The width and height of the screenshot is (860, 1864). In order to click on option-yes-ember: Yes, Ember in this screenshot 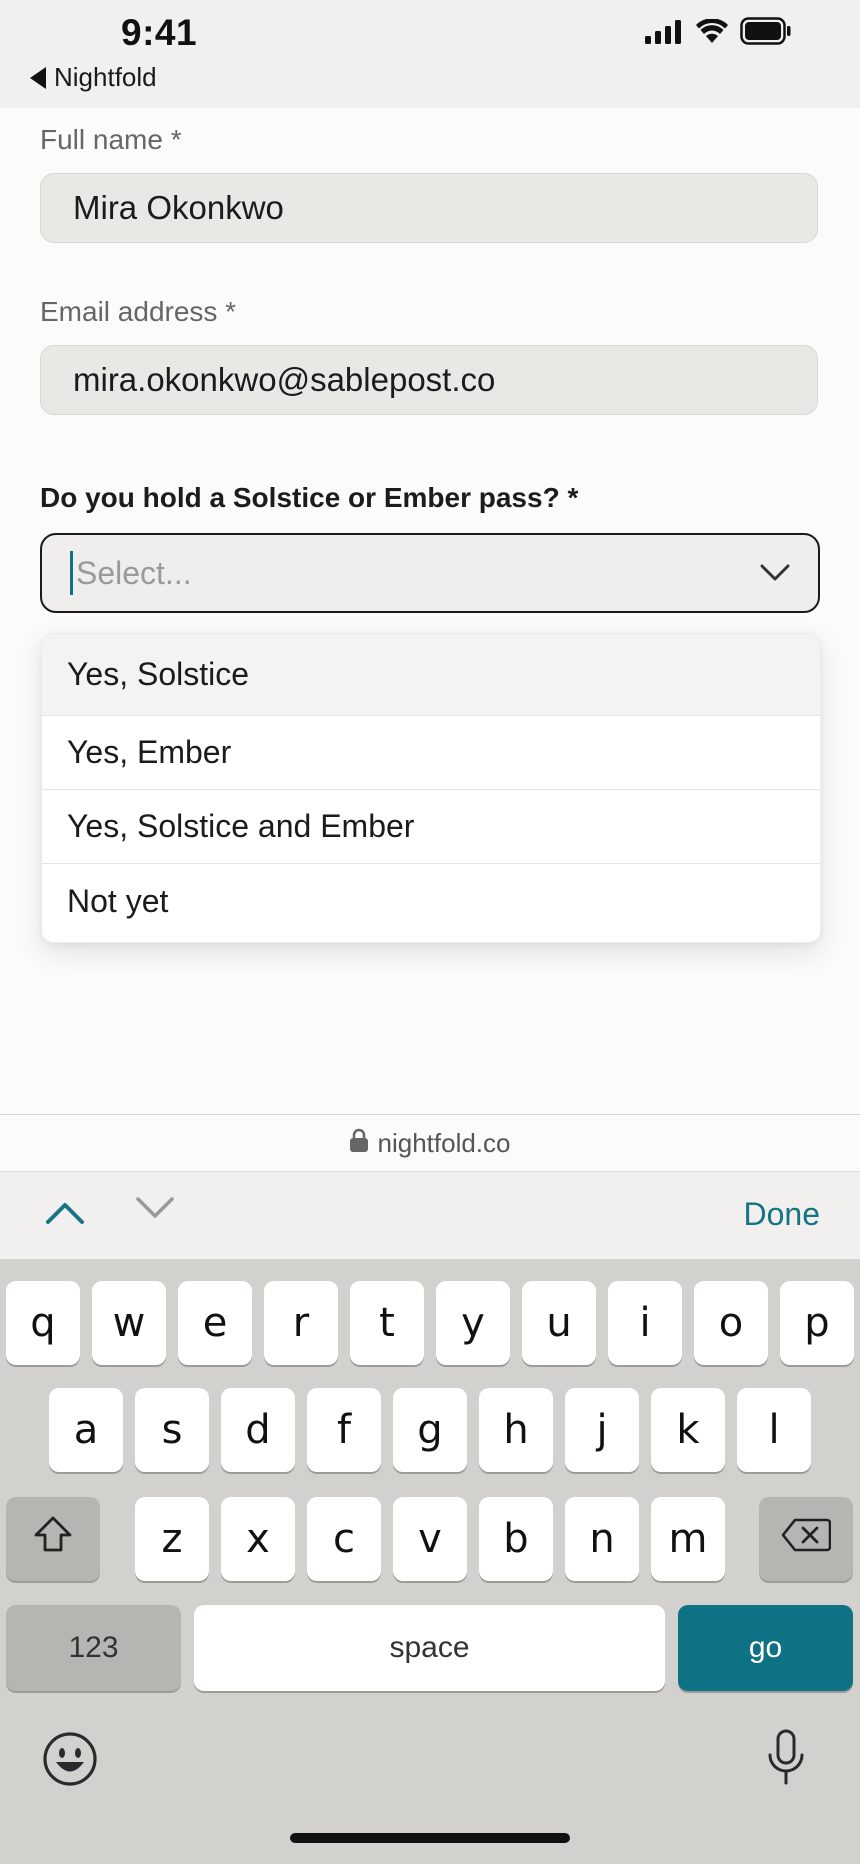, I will do `click(431, 753)`.